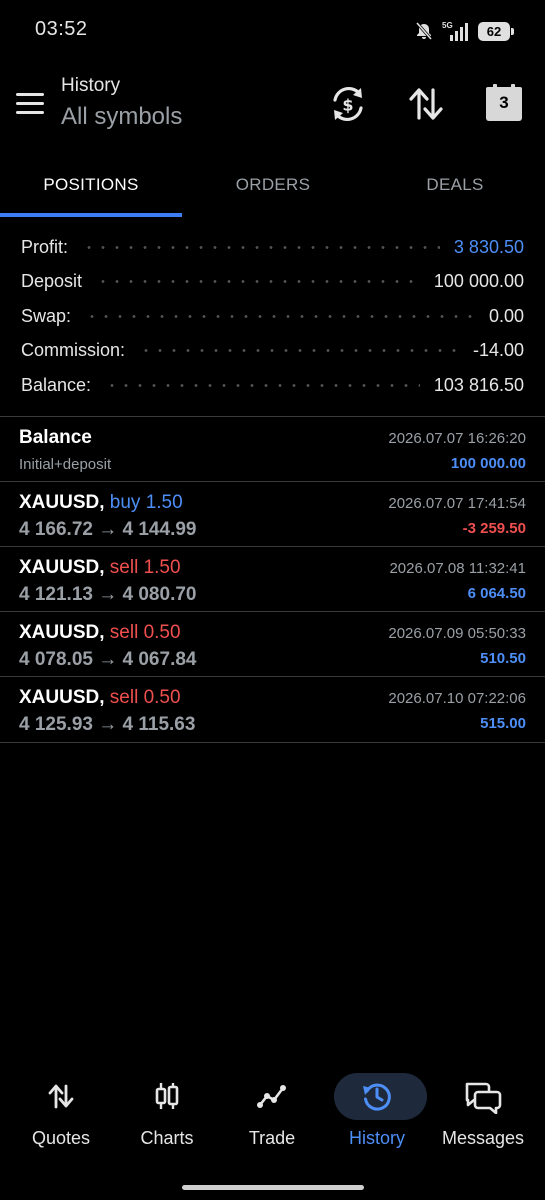 Image resolution: width=545 pixels, height=1200 pixels. What do you see at coordinates (272, 102) in the screenshot?
I see `app-header: History All symbols $ 3` at bounding box center [272, 102].